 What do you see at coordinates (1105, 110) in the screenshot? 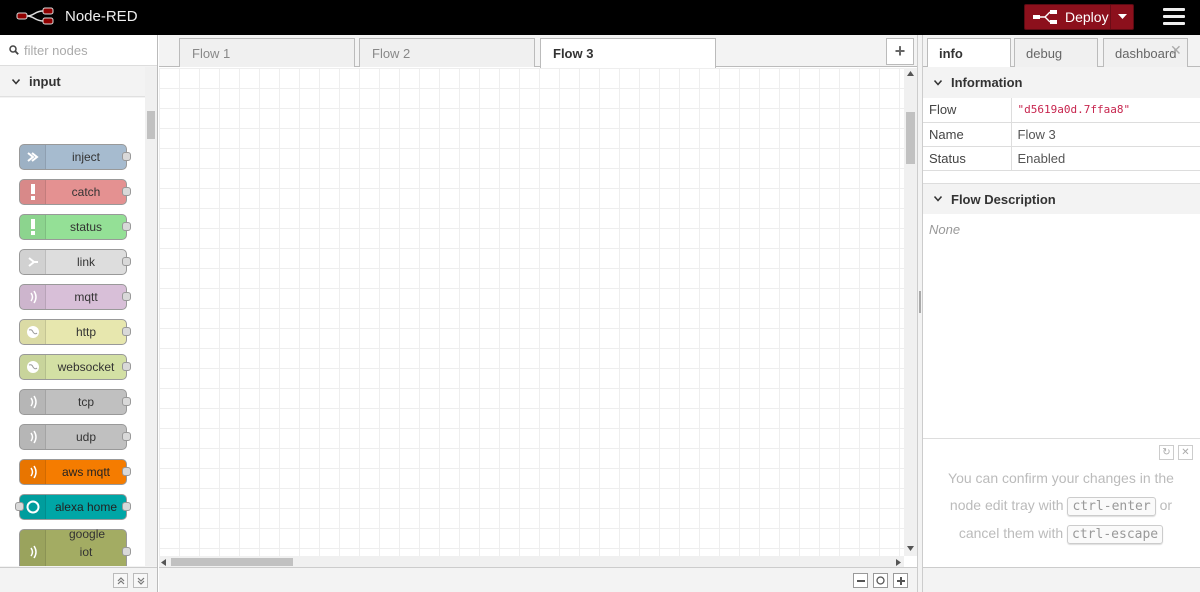
I see `info-value: "d5619a0d.7ffaa8"` at bounding box center [1105, 110].